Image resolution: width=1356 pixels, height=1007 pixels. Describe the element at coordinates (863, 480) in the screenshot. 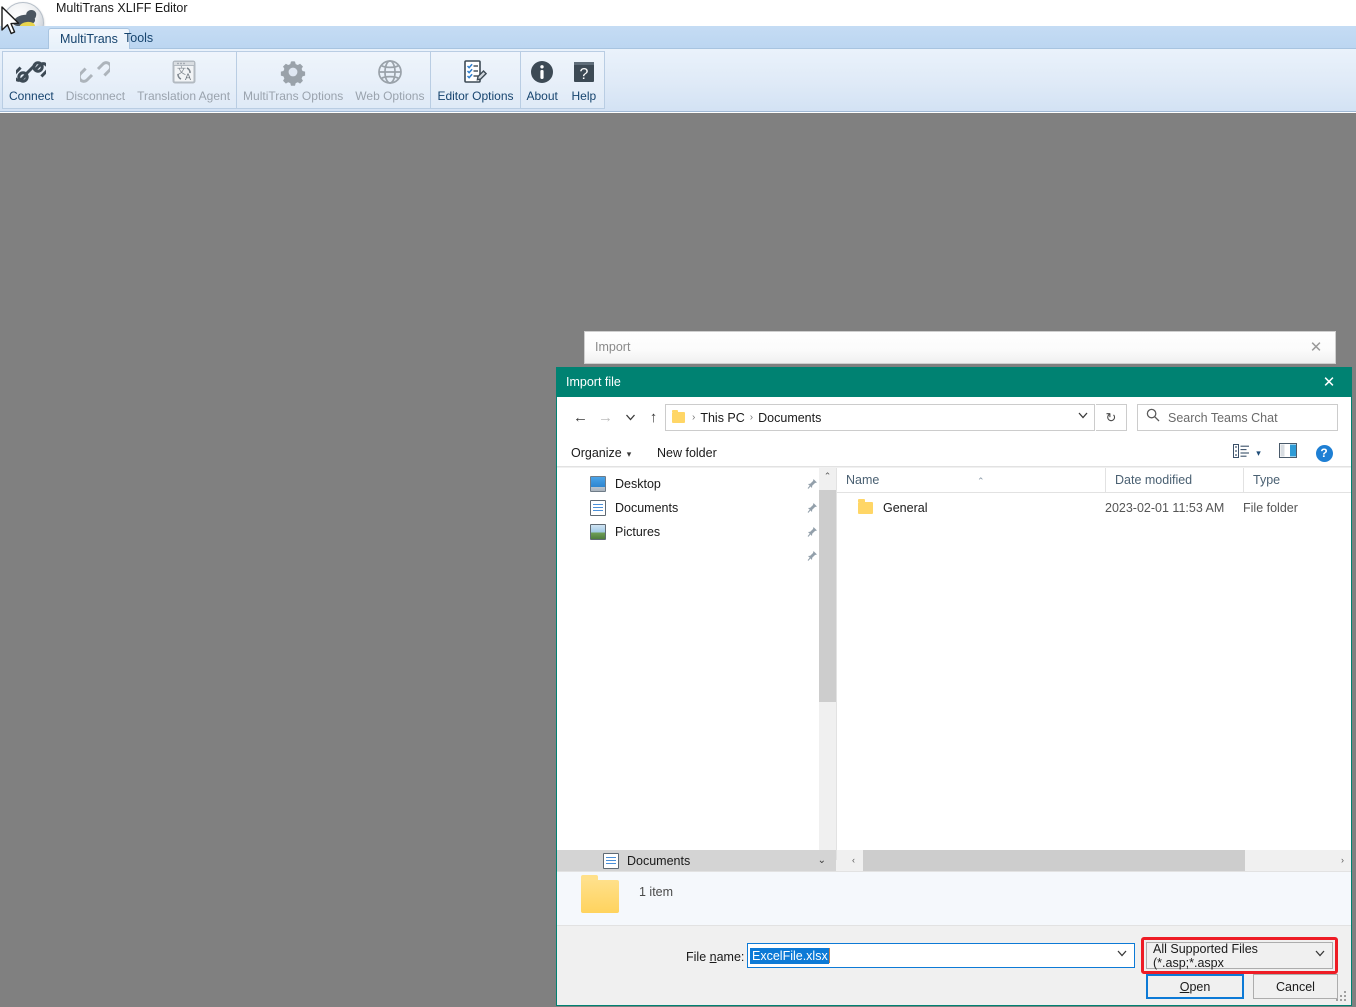

I see `column-header-label: Name` at that location.